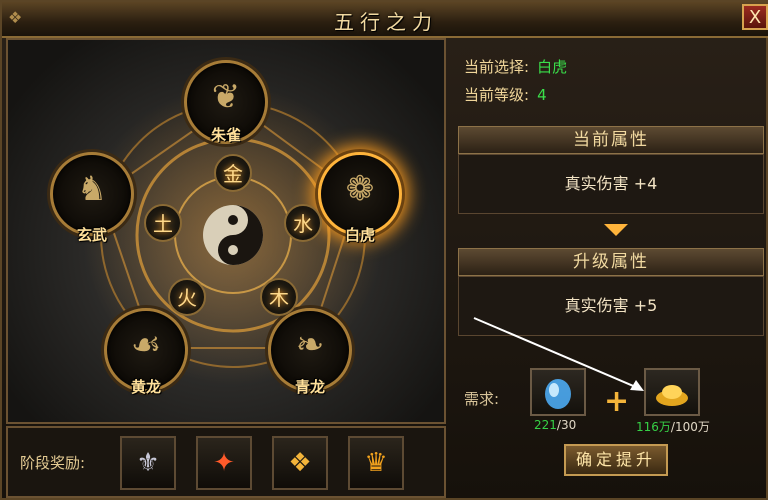 The image size is (768, 500). Describe the element at coordinates (542, 95) in the screenshot. I see `current-level-value: 4` at that location.